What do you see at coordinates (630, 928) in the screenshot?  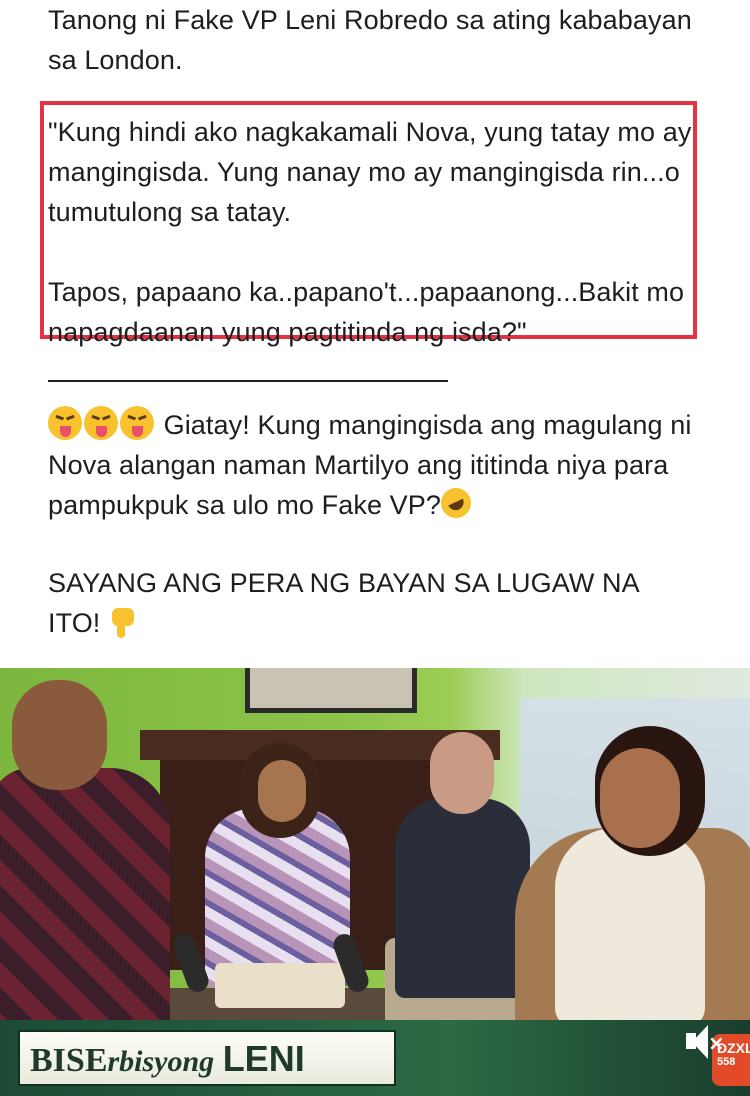 I see `video-person-4-collar` at bounding box center [630, 928].